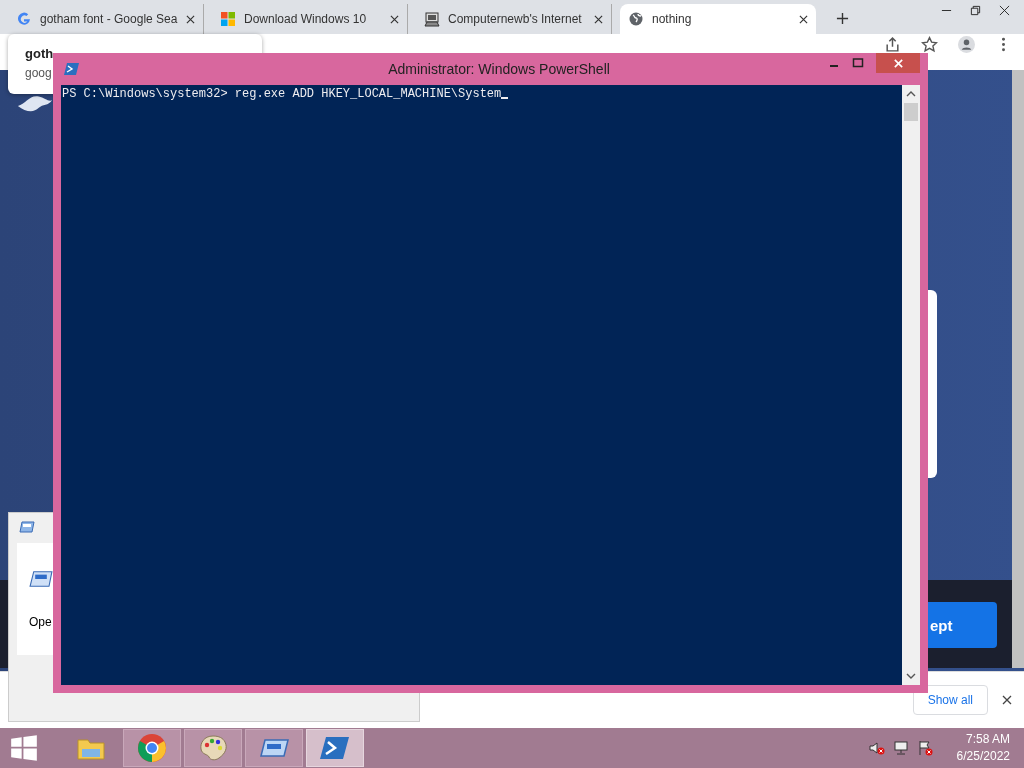  Describe the element at coordinates (876, 748) in the screenshot. I see `muted-speaker-icon` at that location.